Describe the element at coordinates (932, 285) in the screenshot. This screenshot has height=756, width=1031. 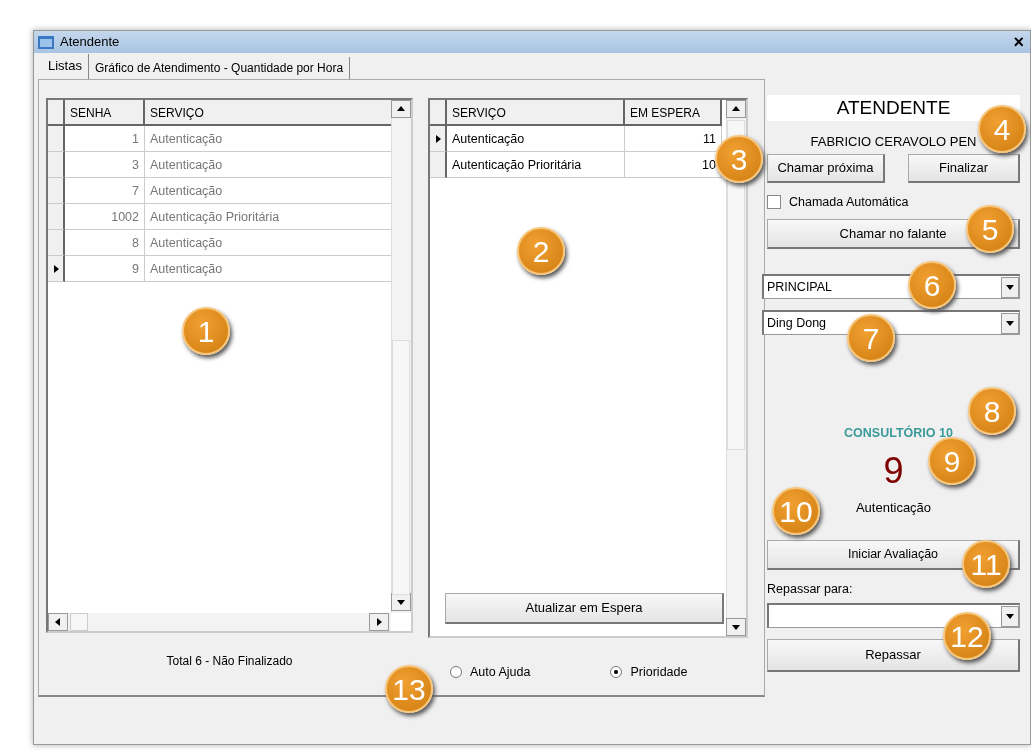
I see `callout-tooltip: 6` at that location.